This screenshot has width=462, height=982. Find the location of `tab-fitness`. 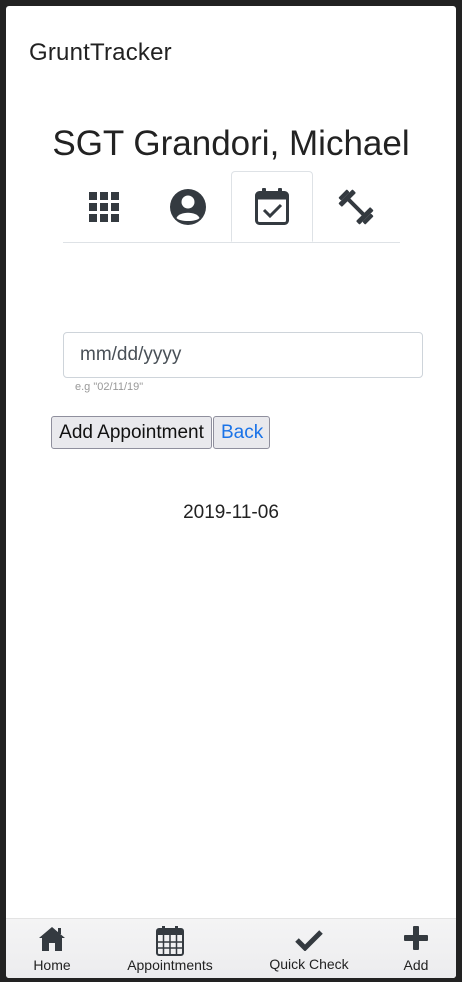

tab-fitness is located at coordinates (356, 206).